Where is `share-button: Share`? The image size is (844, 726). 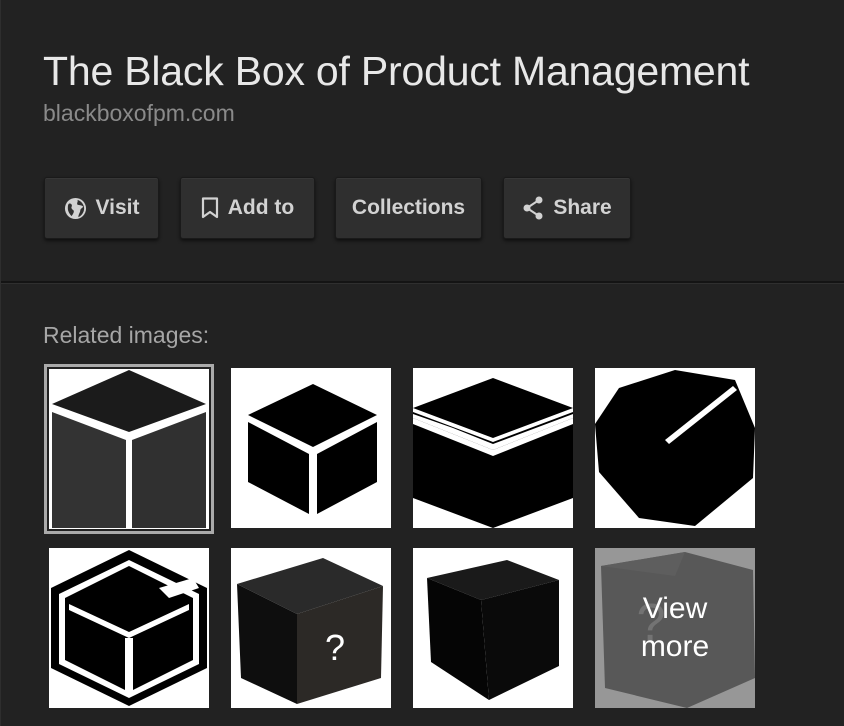 share-button: Share is located at coordinates (567, 208).